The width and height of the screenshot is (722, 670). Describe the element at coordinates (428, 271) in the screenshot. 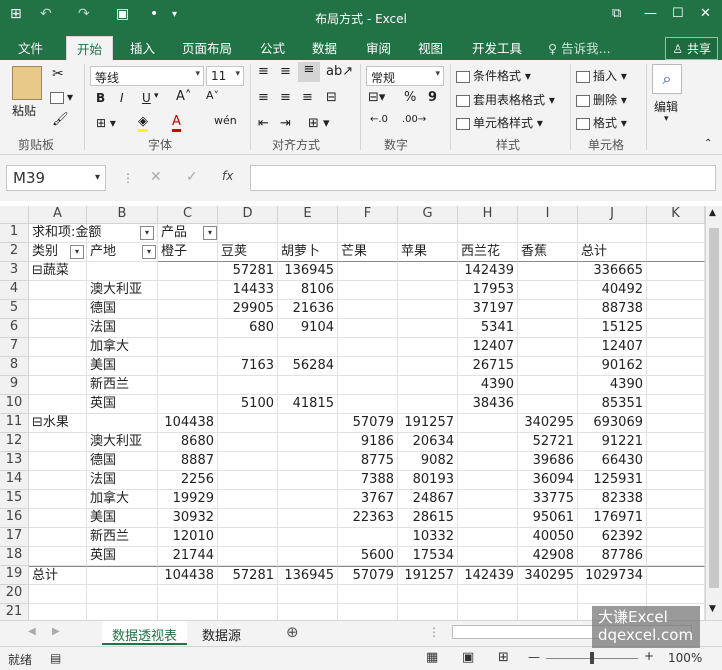

I see `cell-g3` at that location.